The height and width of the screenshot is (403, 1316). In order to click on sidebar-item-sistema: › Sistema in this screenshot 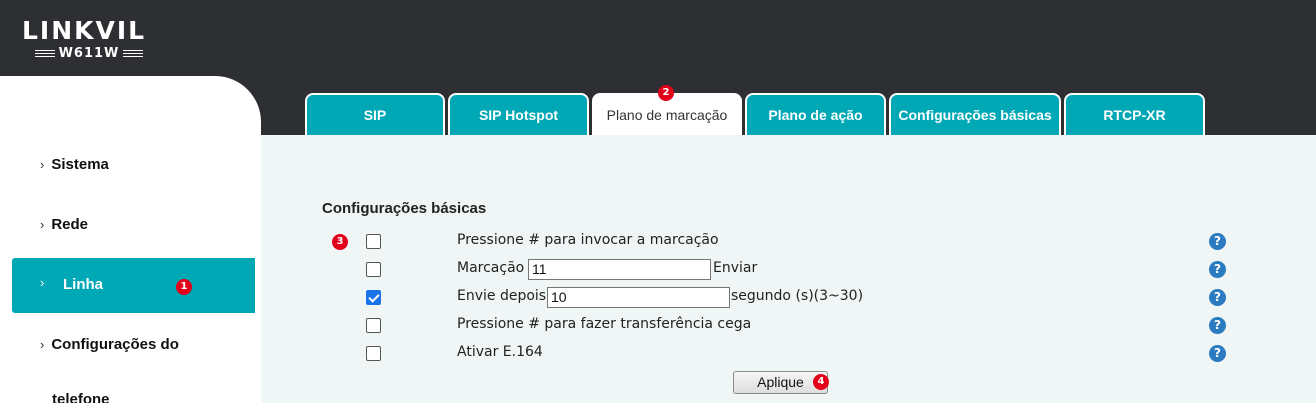, I will do `click(74, 164)`.